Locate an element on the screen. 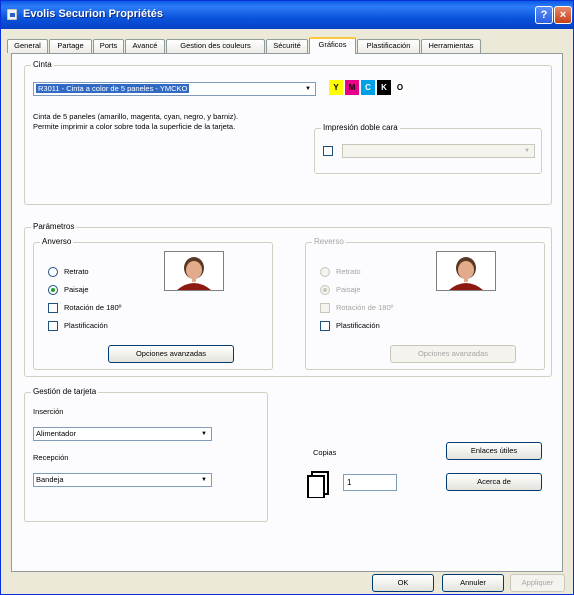 The image size is (574, 595). front-rotation-checkbox is located at coordinates (53, 308).